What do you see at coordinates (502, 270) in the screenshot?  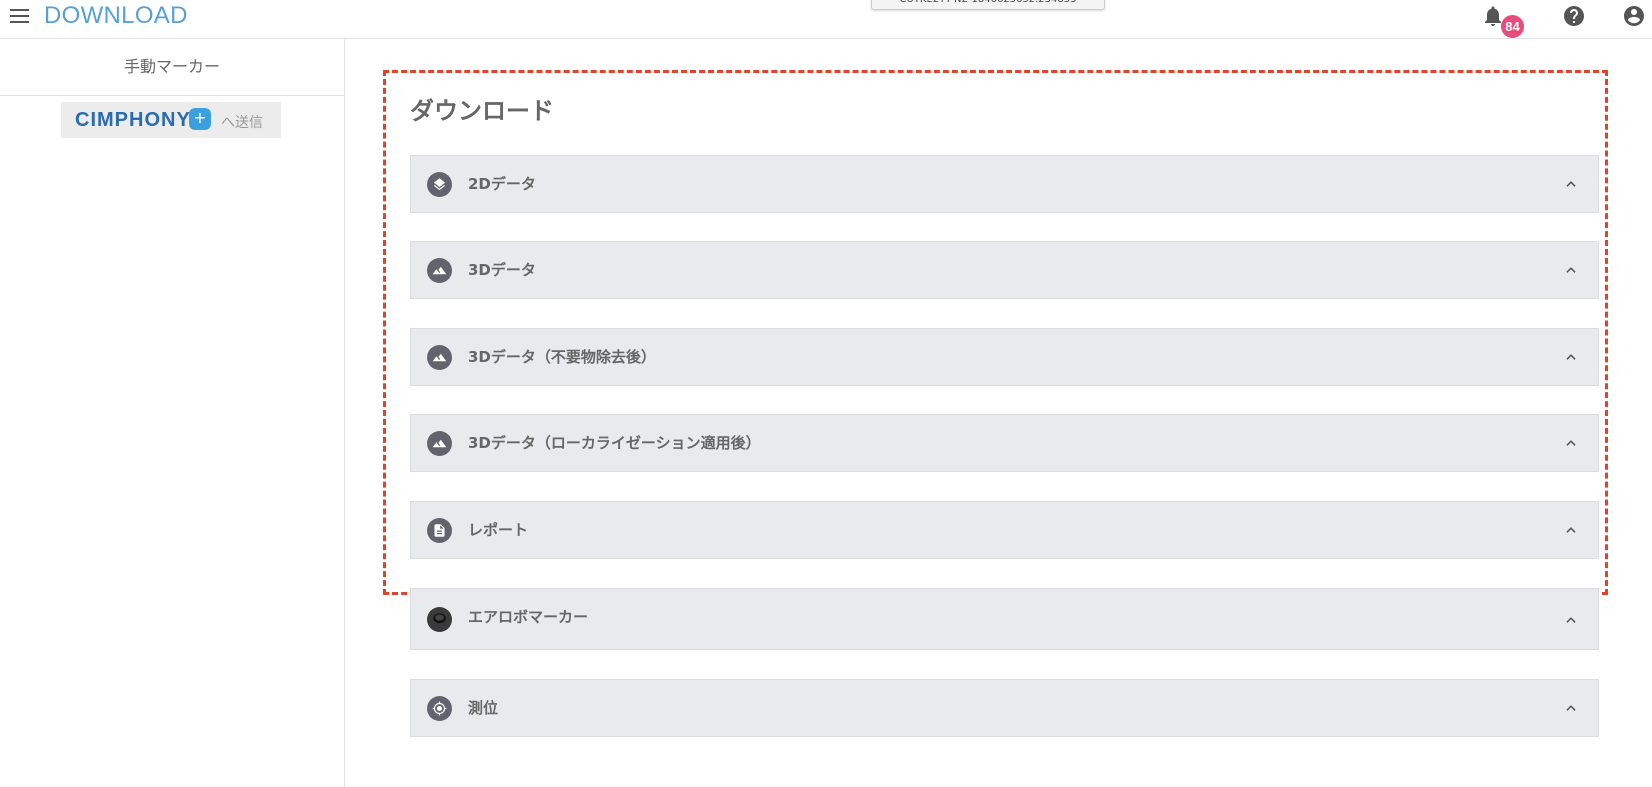 I see `panel-label: 3Dデータ` at bounding box center [502, 270].